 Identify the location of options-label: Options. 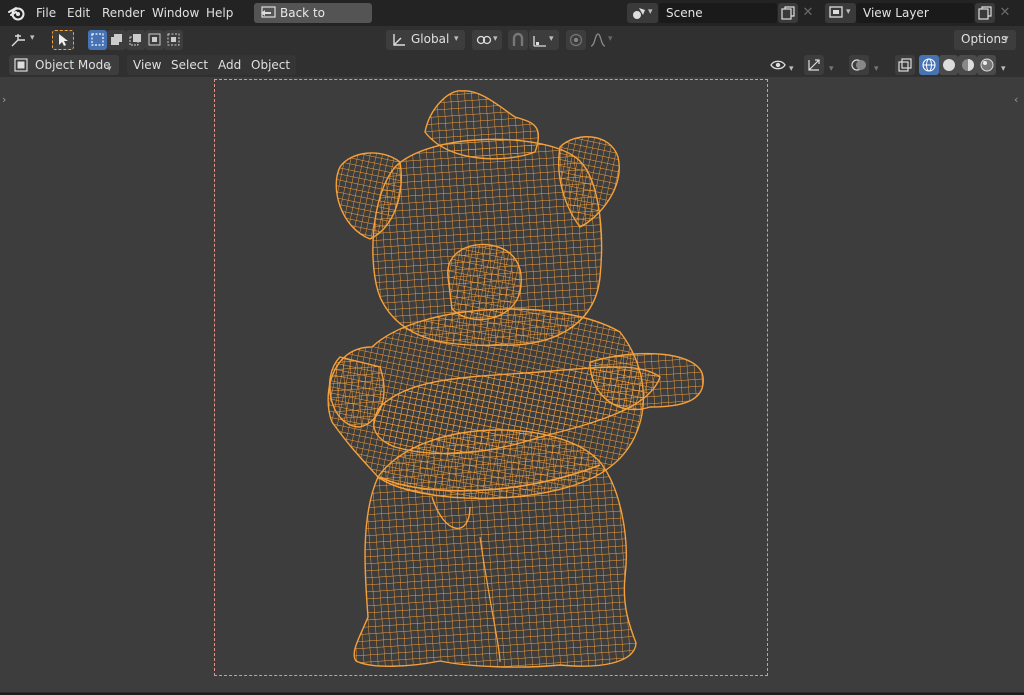
(984, 39).